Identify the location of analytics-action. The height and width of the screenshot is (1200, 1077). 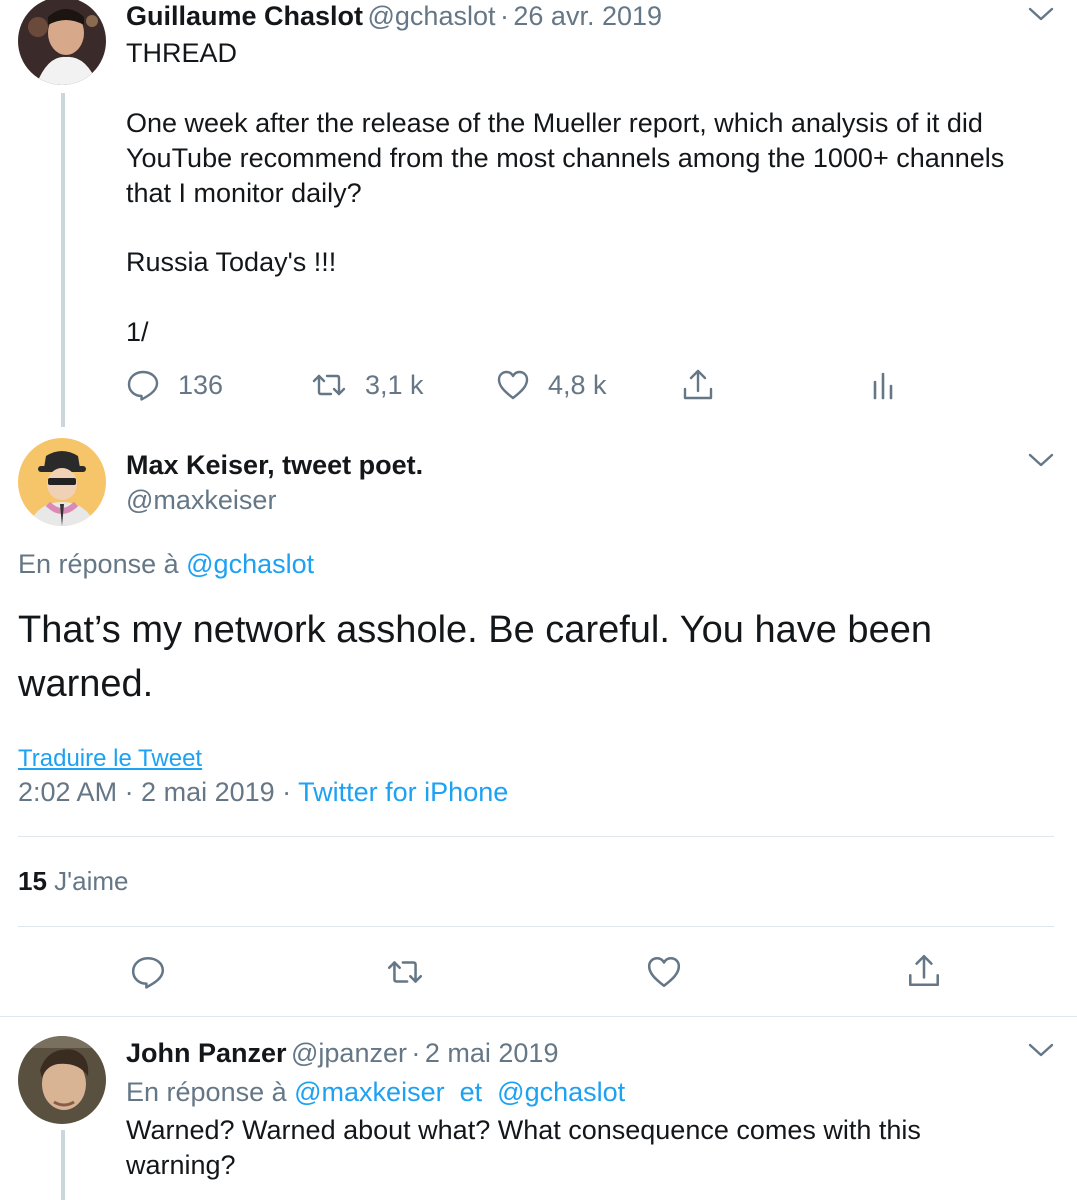
(883, 385).